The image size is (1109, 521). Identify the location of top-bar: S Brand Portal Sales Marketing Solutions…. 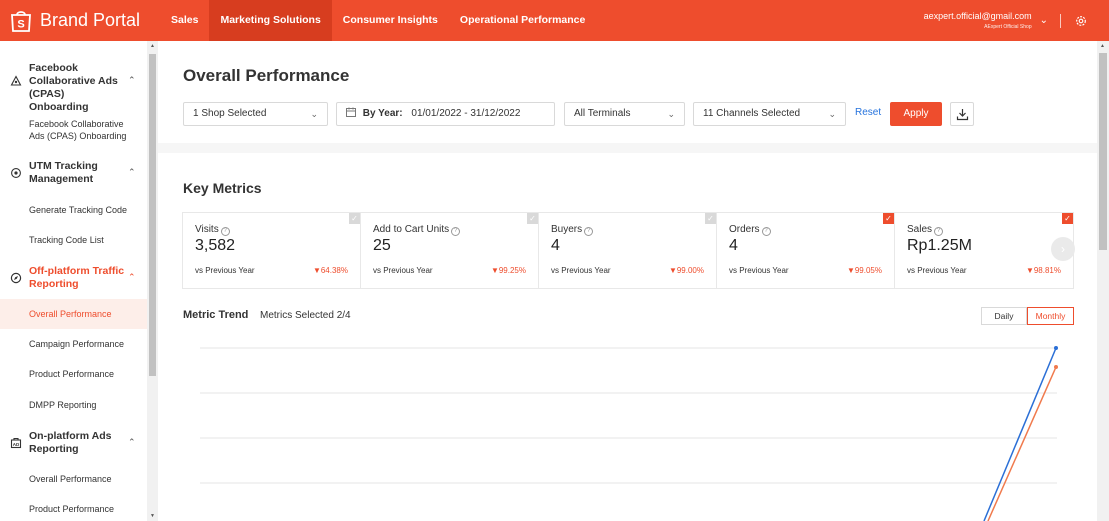
(554, 20).